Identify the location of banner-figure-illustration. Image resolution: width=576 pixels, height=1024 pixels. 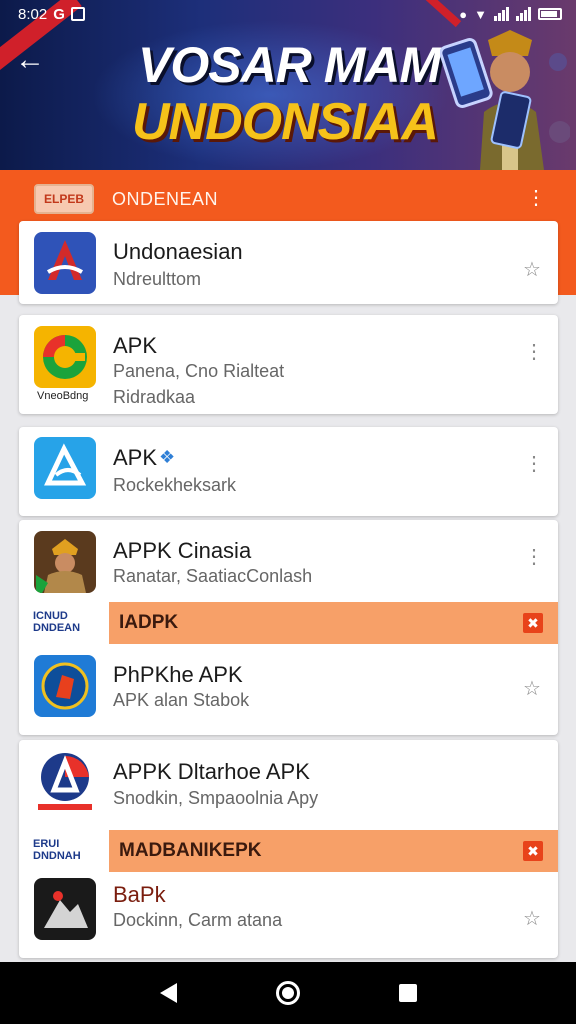
(505, 100).